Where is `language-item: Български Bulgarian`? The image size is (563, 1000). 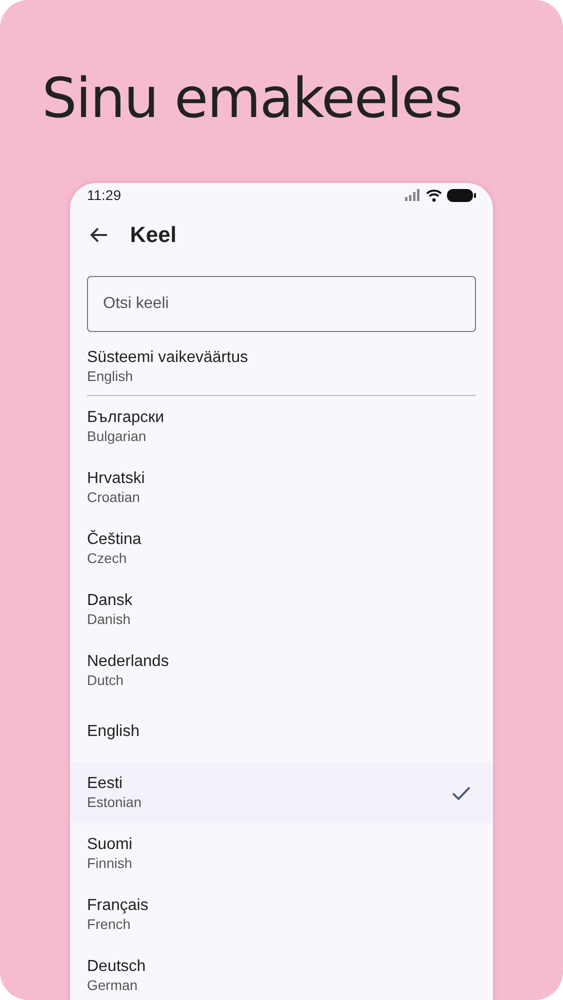 language-item: Български Bulgarian is located at coordinates (281, 426).